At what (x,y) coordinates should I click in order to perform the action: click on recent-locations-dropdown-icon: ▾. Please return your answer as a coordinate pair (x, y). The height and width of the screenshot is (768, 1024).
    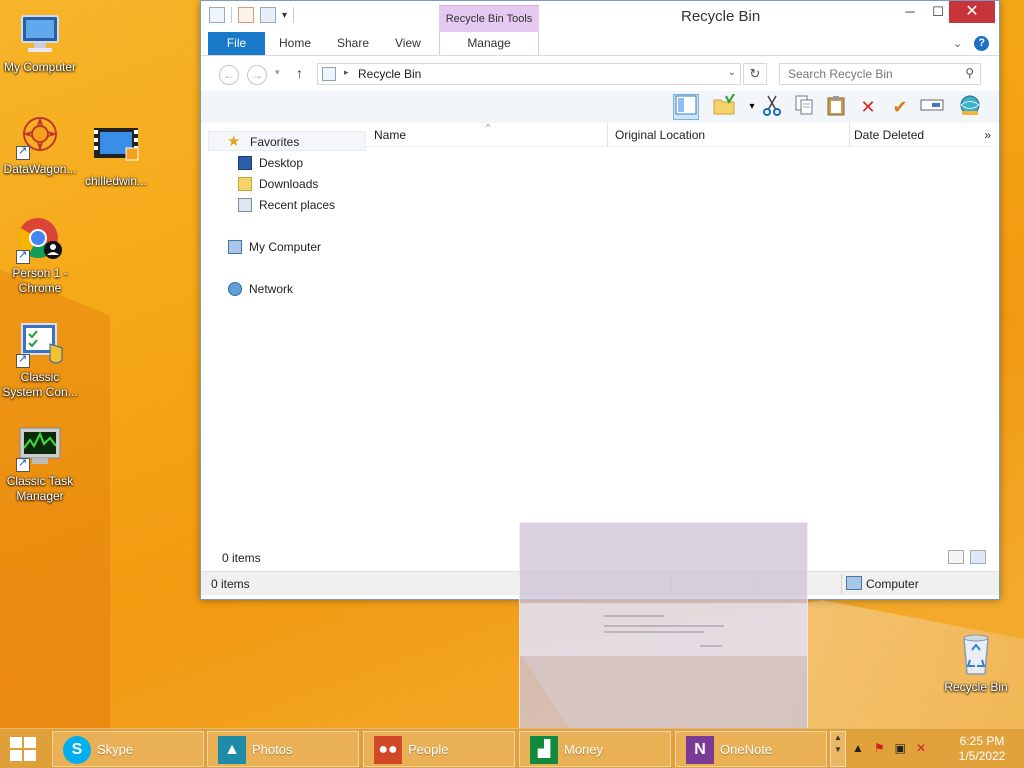
    Looking at the image, I should click on (277, 72).